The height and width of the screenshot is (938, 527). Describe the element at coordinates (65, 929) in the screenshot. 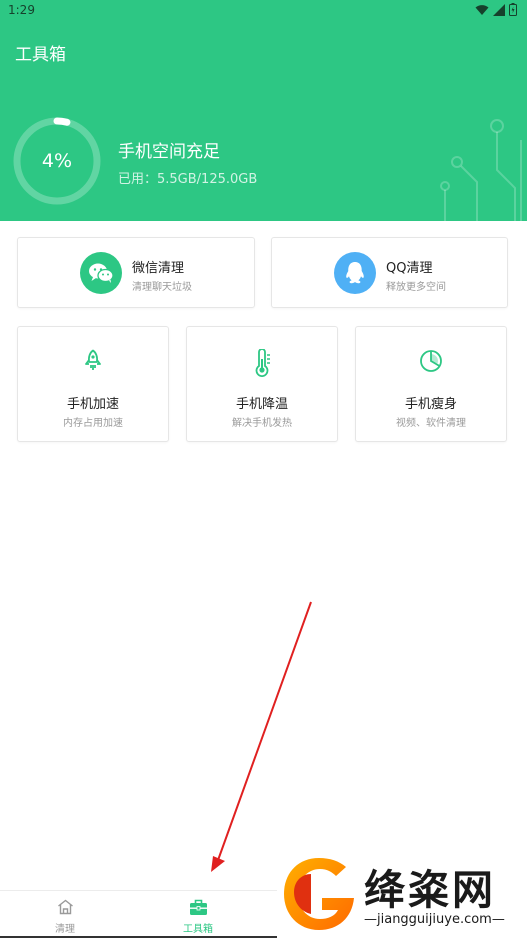

I see `nav-label: 清理` at that location.